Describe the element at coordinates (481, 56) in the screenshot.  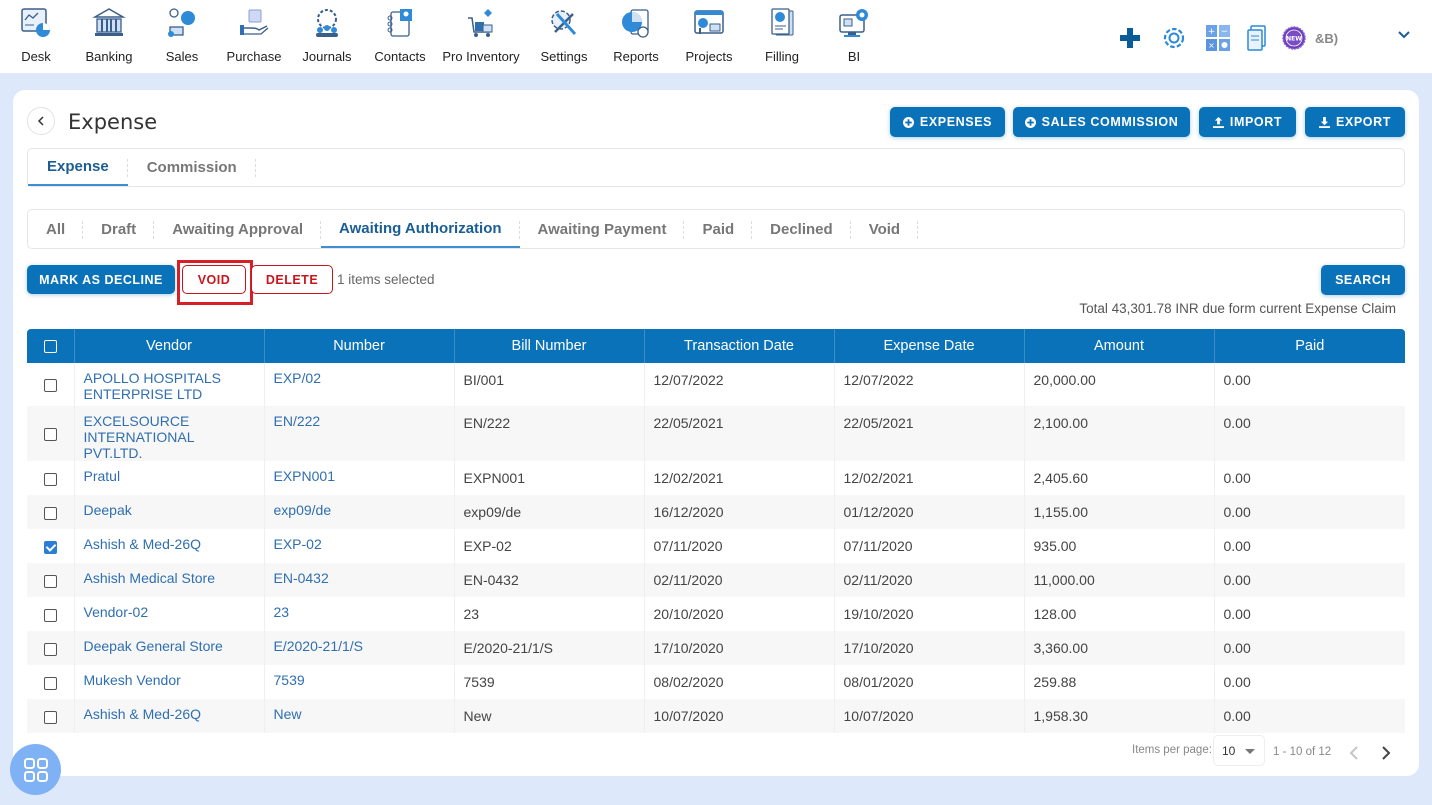
I see `nav-label: Pro Inventory` at that location.